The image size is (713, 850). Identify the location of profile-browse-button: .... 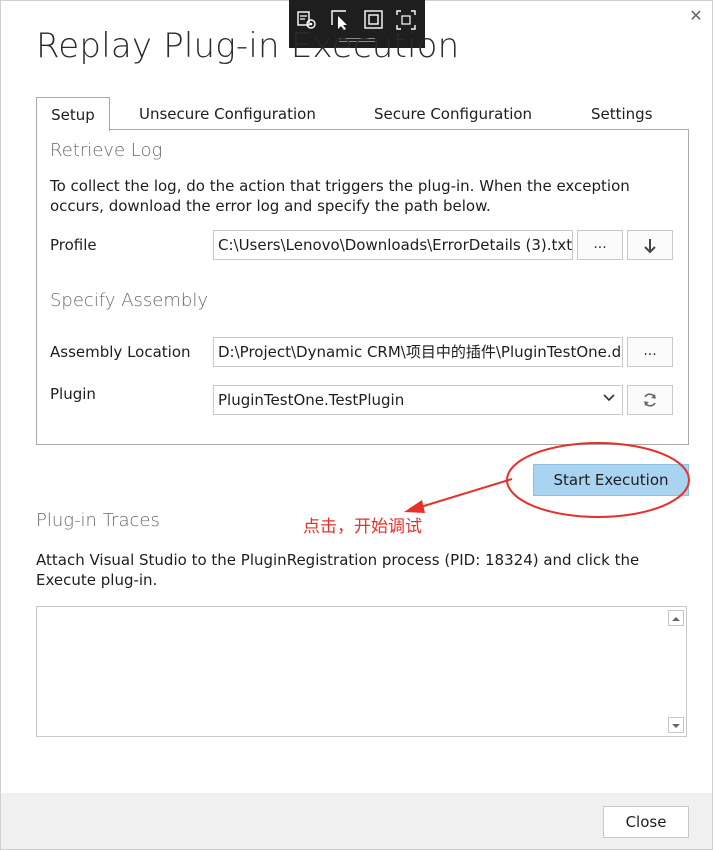
(600, 245).